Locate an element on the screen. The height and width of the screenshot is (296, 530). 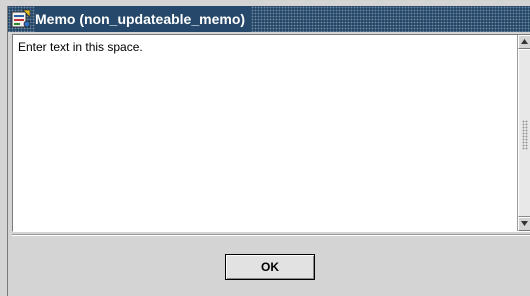
grip-icon is located at coordinates (525, 135).